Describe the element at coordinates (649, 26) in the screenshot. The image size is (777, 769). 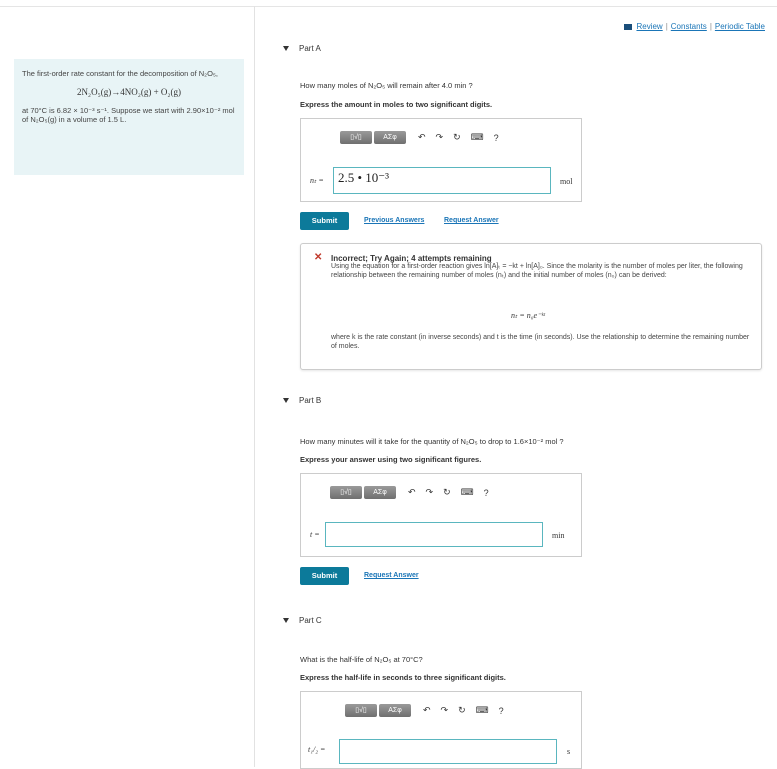
I see `review-link: Review` at that location.